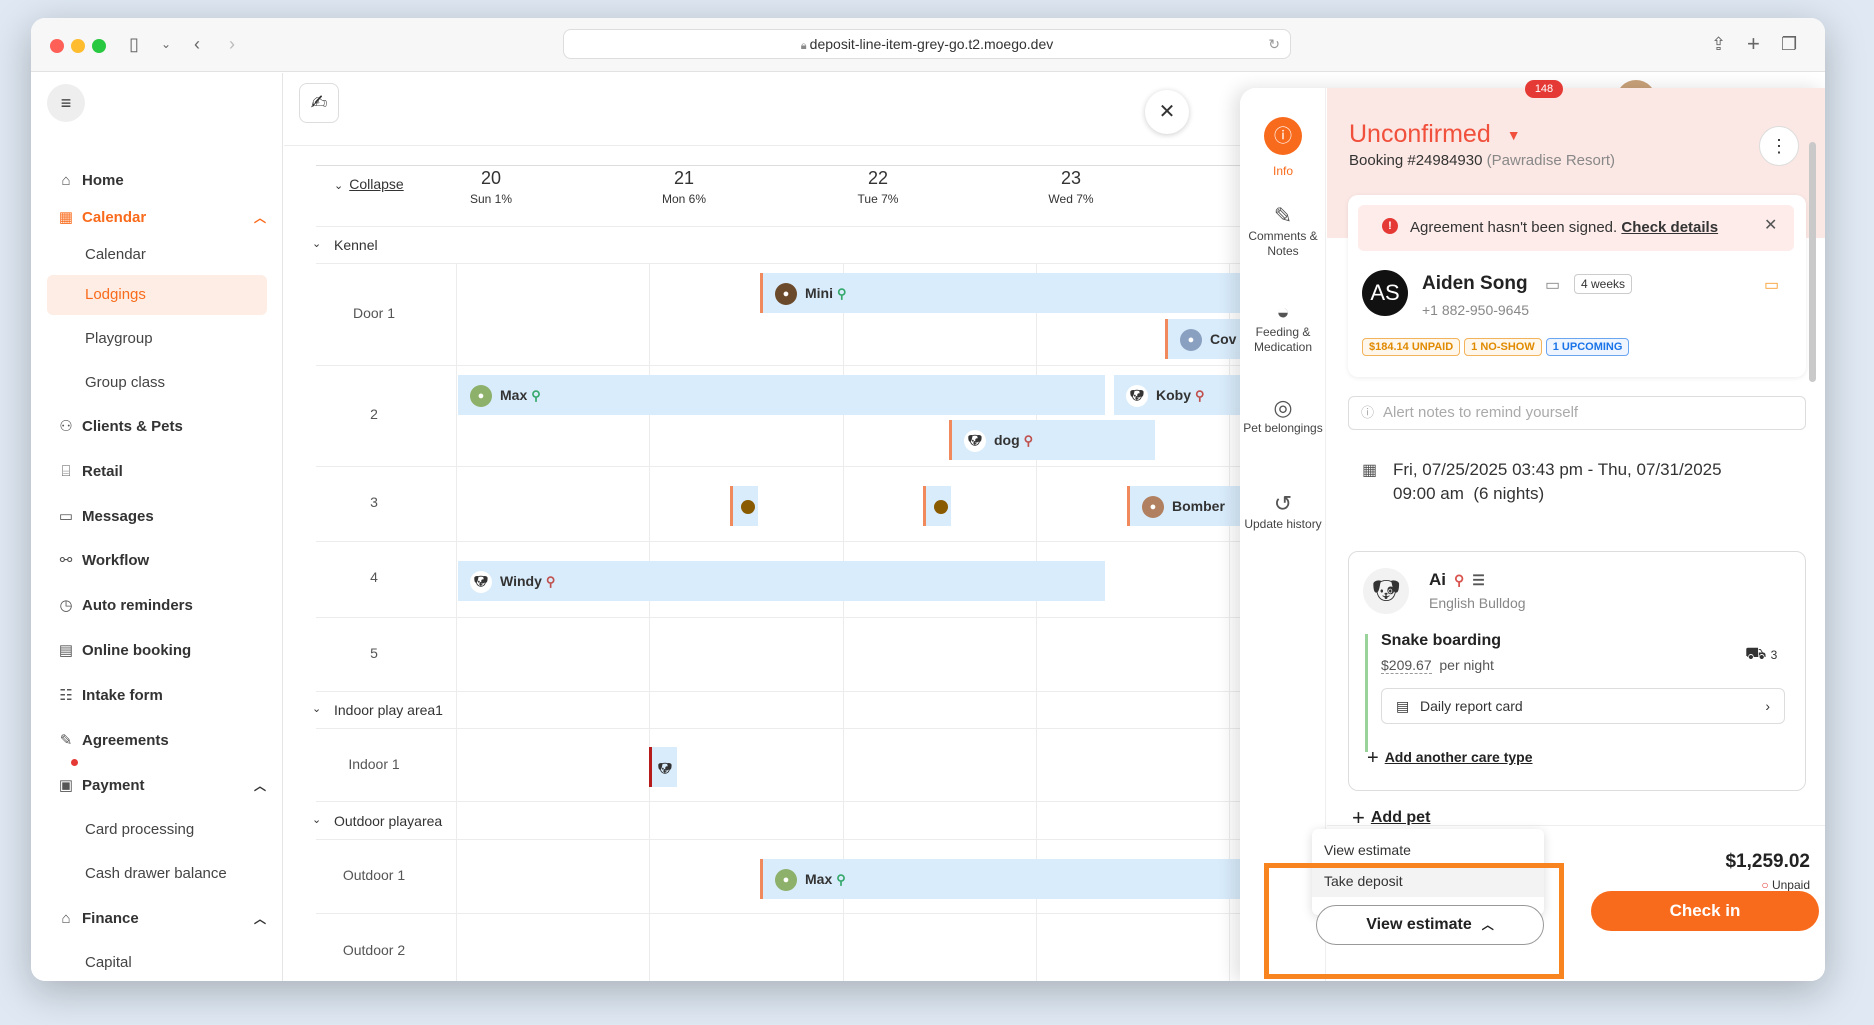  Describe the element at coordinates (1487, 925) in the screenshot. I see `chevron-up-icon: ︿` at that location.